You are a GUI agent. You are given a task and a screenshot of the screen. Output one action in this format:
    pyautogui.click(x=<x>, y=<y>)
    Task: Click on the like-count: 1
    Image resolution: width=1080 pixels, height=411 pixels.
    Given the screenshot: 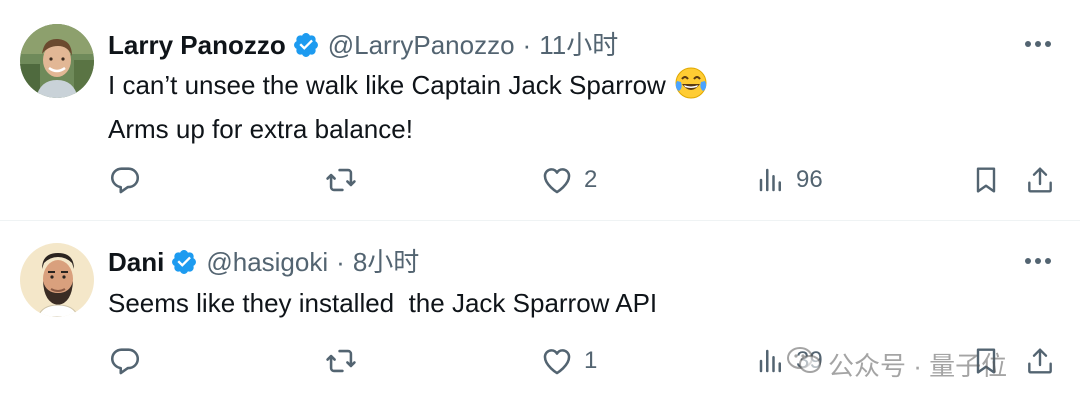 What is the action you would take?
    pyautogui.click(x=591, y=360)
    